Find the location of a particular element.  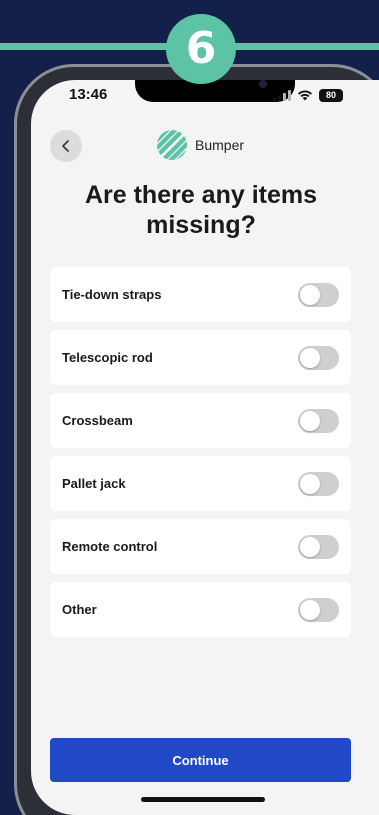

status-icons: 80 is located at coordinates (308, 95).